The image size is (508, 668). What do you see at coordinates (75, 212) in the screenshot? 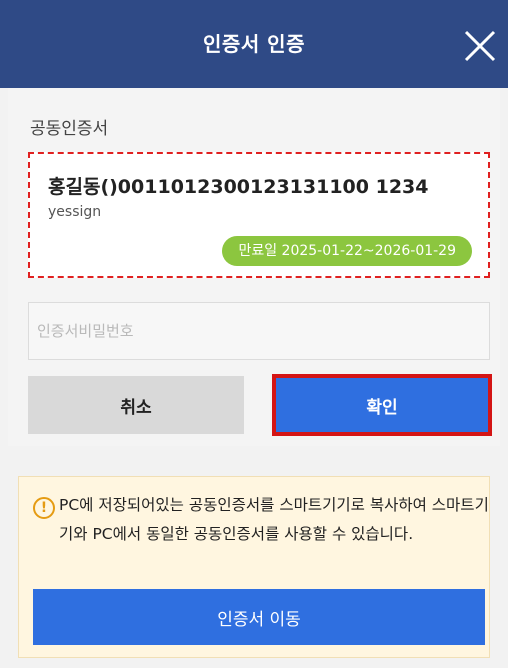
I see `certificate-issuer: yessign` at bounding box center [75, 212].